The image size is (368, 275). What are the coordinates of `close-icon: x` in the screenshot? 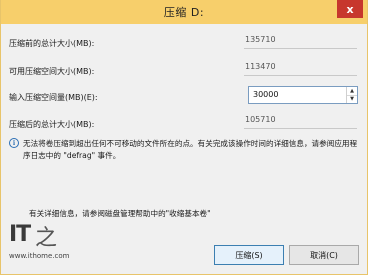 It's located at (350, 9).